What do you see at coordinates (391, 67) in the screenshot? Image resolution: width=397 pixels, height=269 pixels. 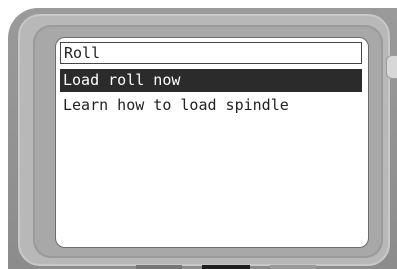 I see `side-slot` at bounding box center [391, 67].